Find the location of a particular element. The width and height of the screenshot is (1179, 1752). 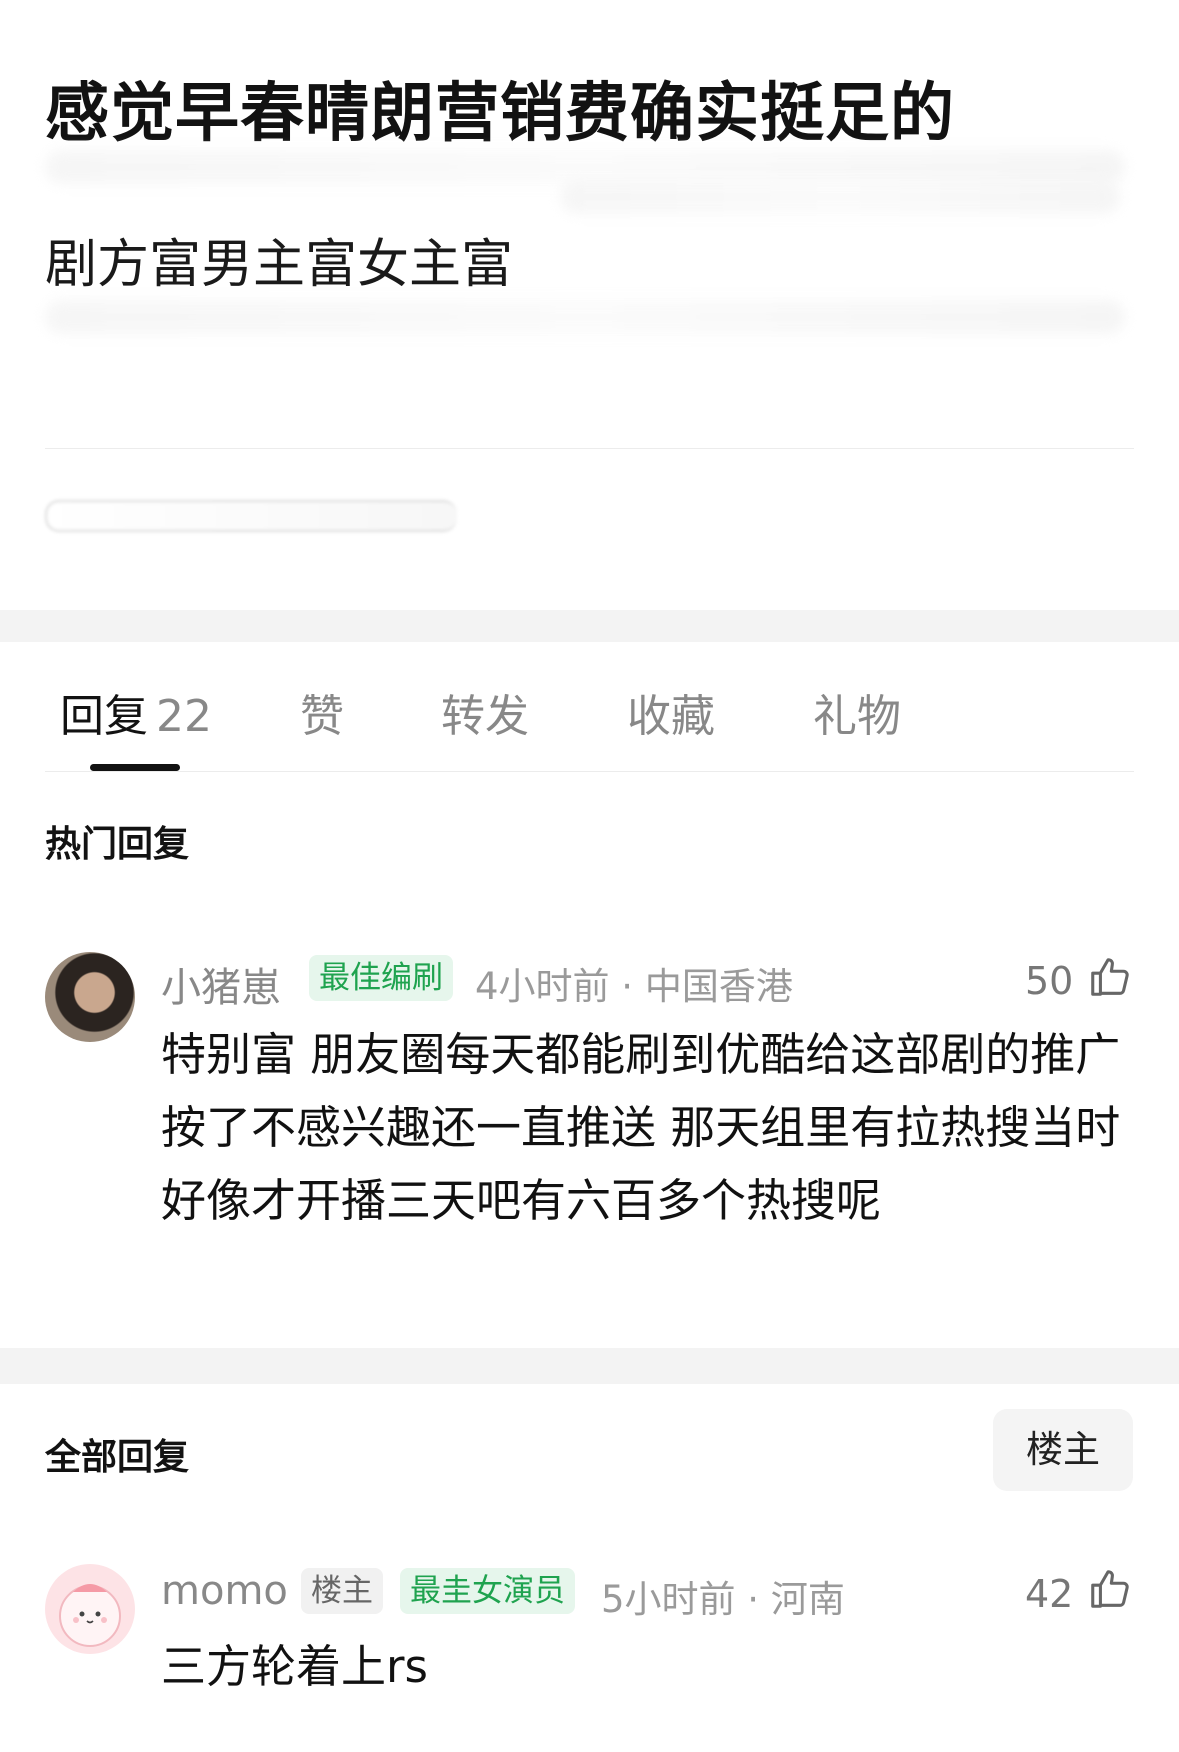

divider is located at coordinates (589, 448).